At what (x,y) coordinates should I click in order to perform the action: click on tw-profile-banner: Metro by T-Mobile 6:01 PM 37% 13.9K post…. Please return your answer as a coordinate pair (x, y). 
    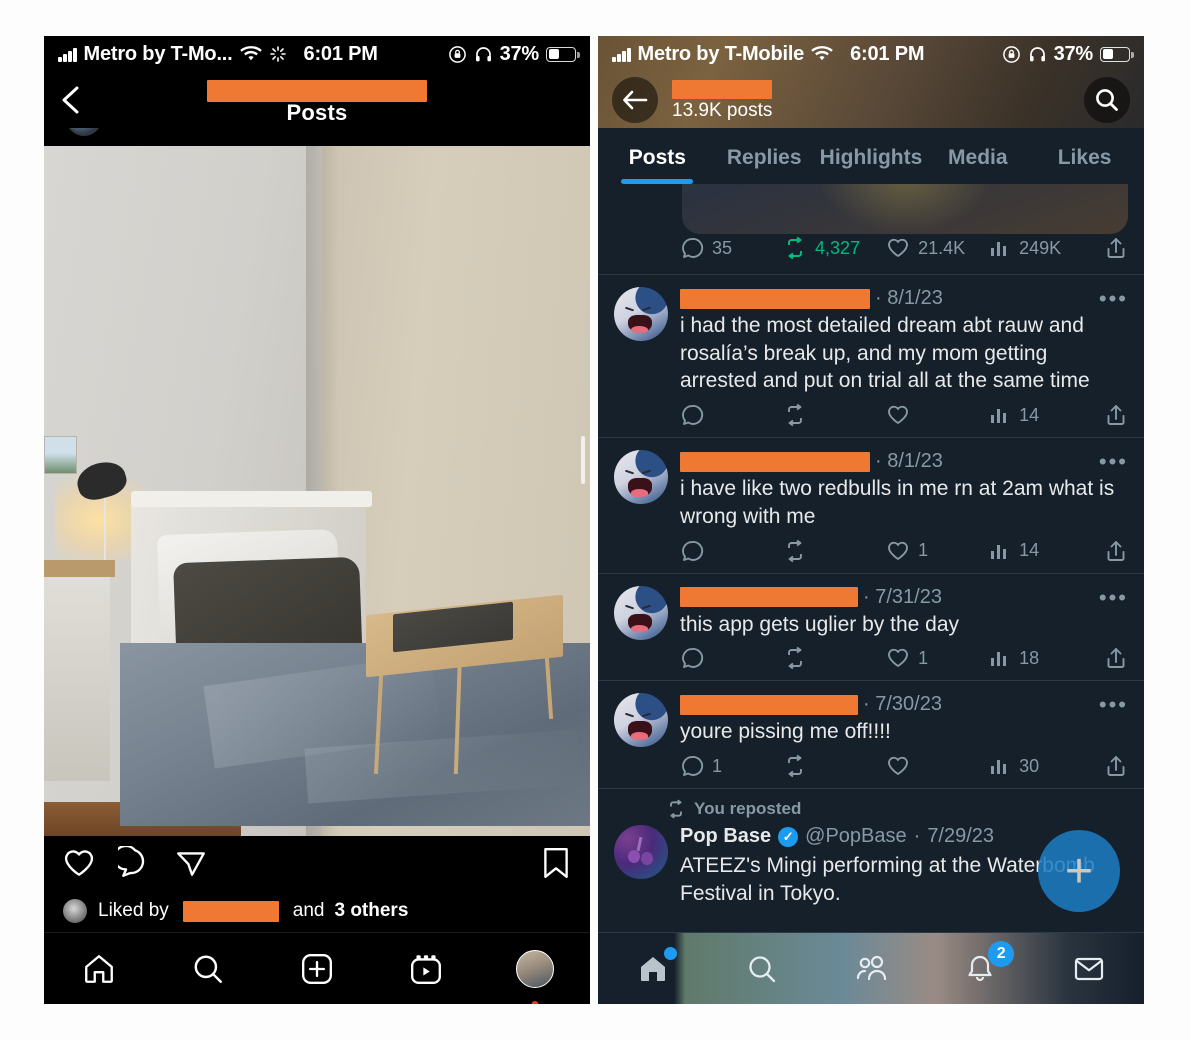
    Looking at the image, I should click on (871, 82).